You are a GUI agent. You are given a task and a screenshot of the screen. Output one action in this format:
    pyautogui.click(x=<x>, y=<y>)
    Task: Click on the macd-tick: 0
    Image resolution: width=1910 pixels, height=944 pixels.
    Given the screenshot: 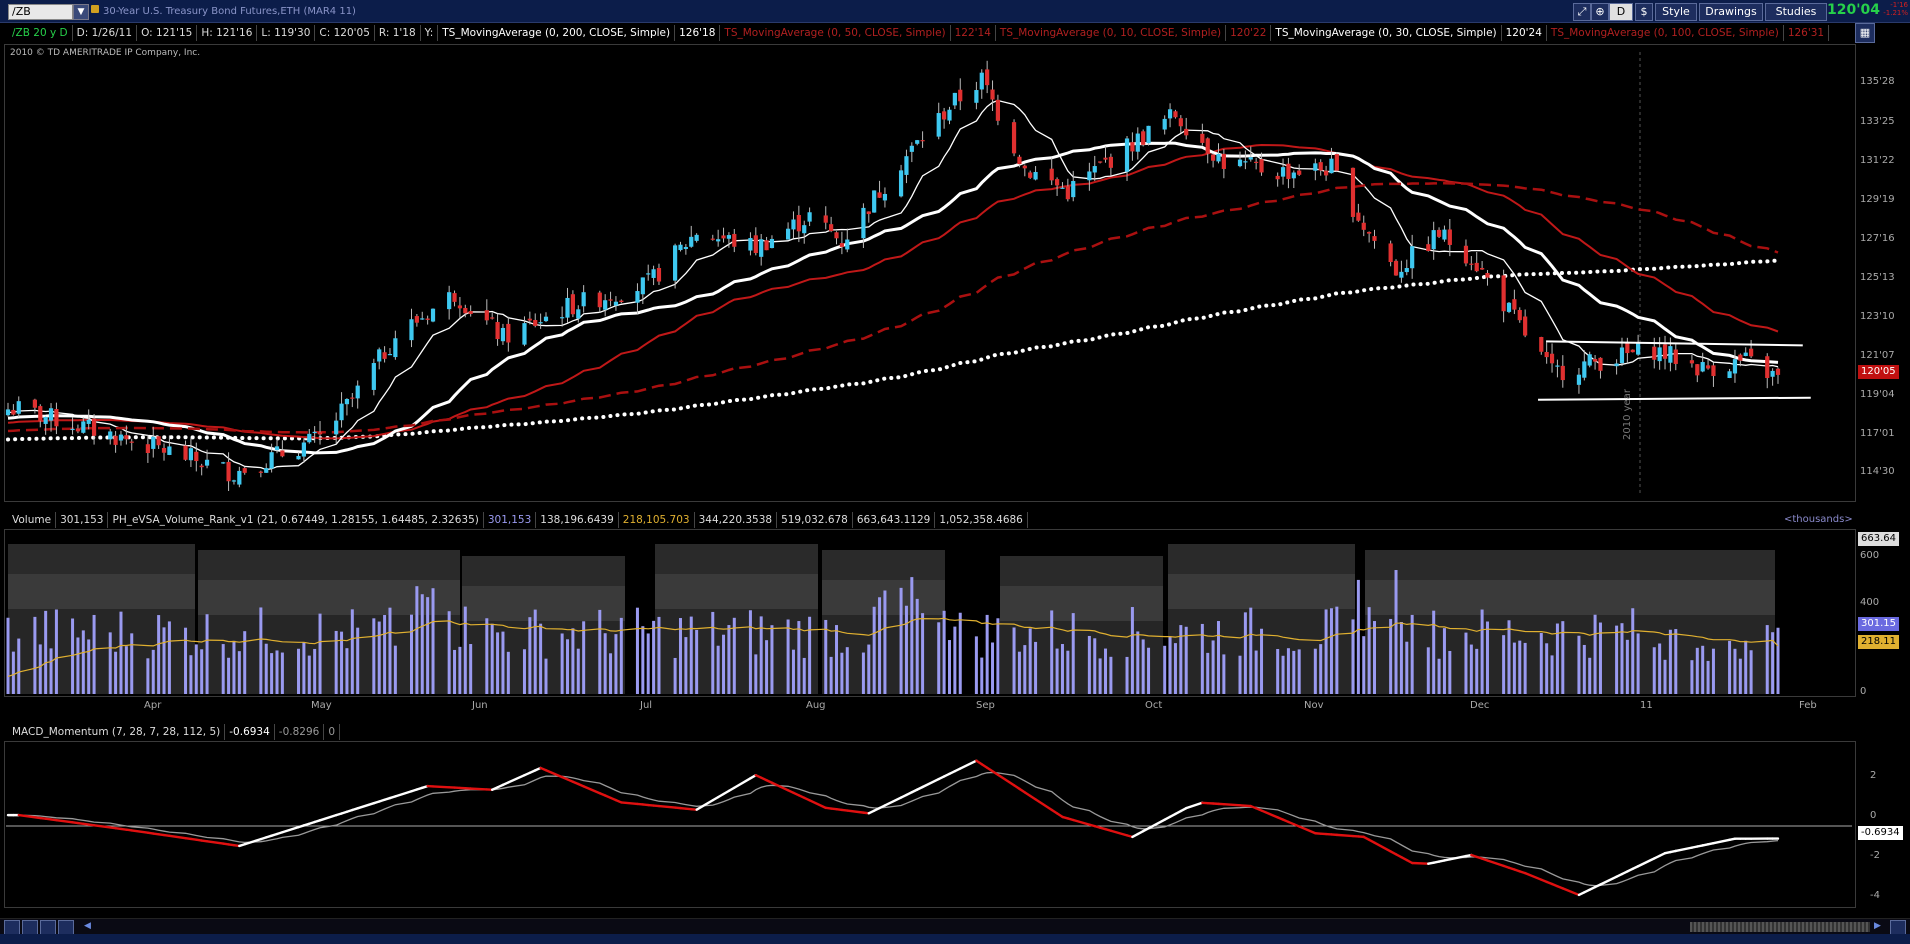 What is the action you would take?
    pyautogui.click(x=1873, y=815)
    